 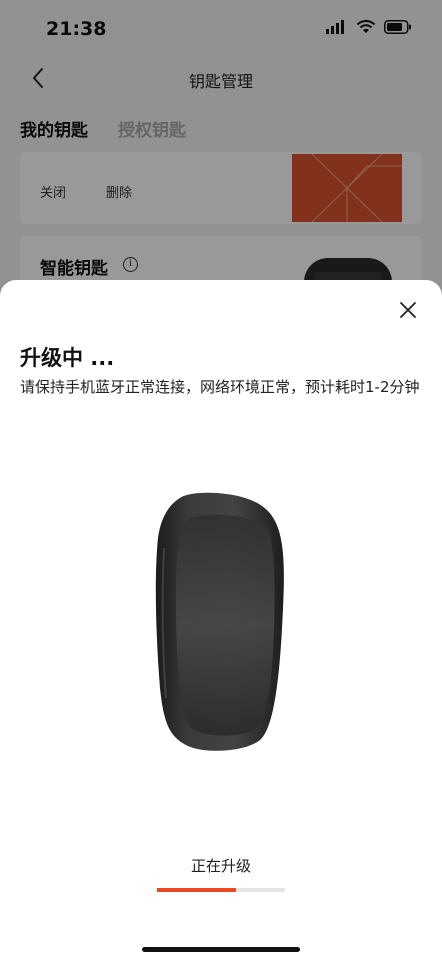 I want to click on close-button, so click(x=408, y=310).